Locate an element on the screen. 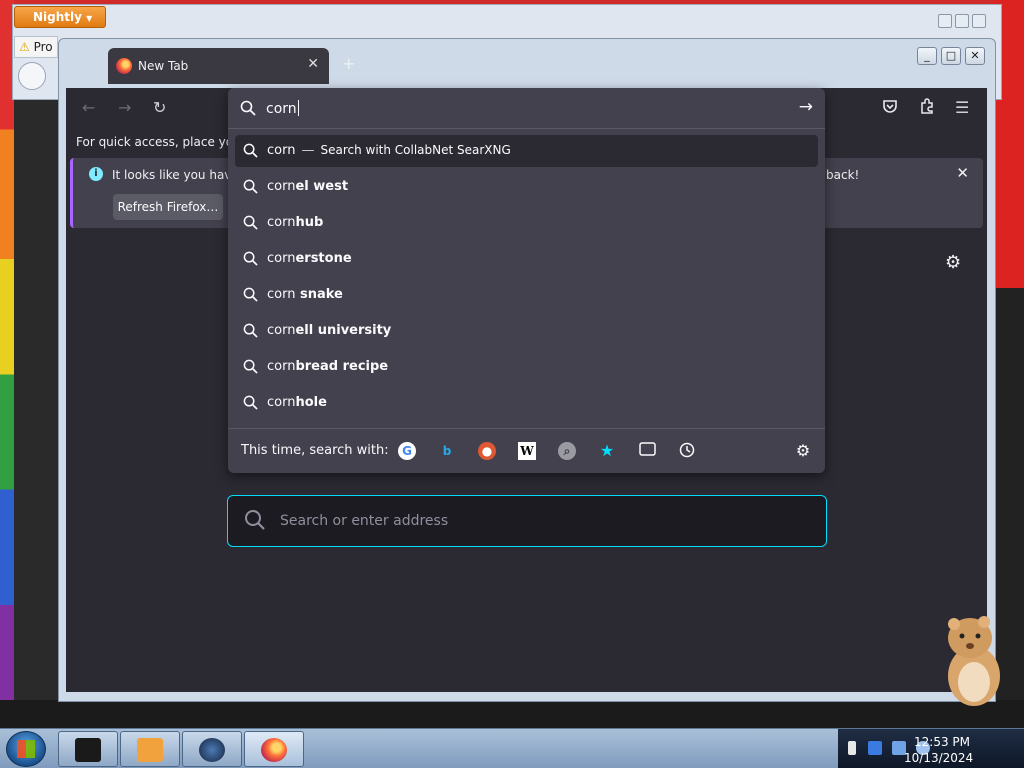 This screenshot has height=768, width=1024. wikipedia-icon: W is located at coordinates (527, 451).